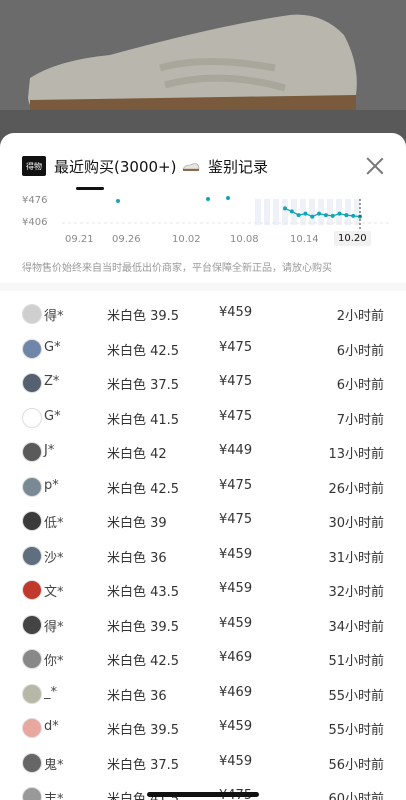 The image size is (406, 800). What do you see at coordinates (186, 239) in the screenshot?
I see `x-tick-label: 10.02` at bounding box center [186, 239].